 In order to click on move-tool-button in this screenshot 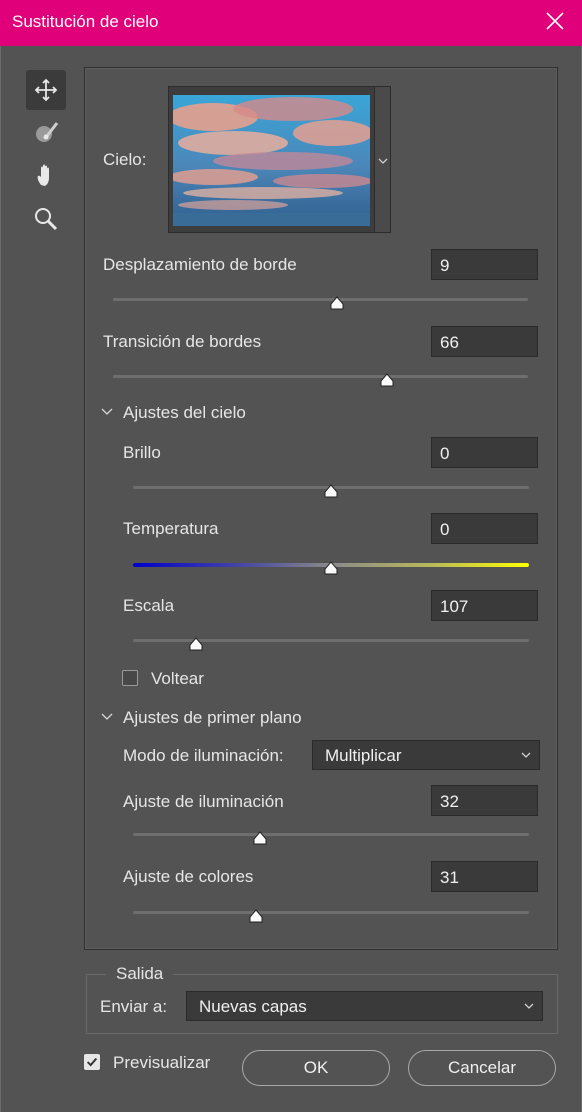, I will do `click(46, 90)`.